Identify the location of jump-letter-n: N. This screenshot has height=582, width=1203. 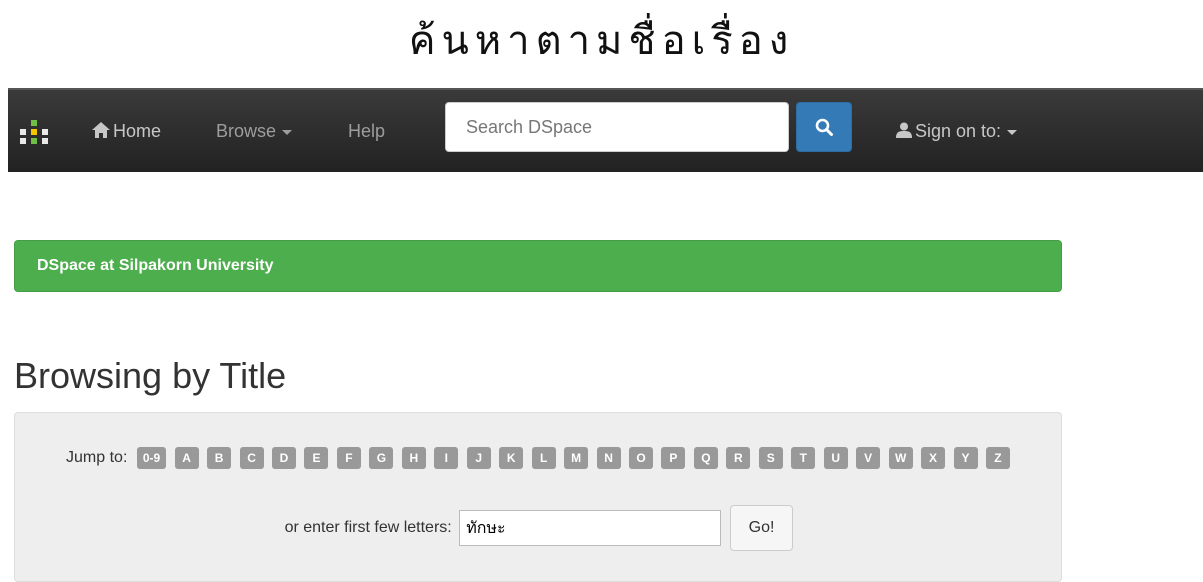
(608, 458).